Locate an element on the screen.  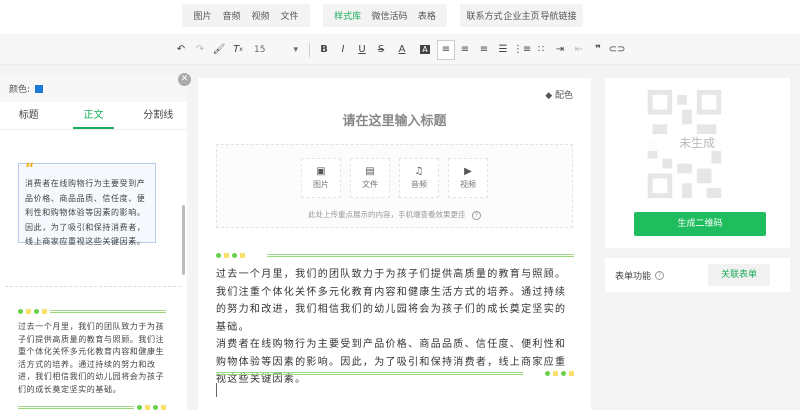
align-left-icon: ≡ is located at coordinates (446, 49).